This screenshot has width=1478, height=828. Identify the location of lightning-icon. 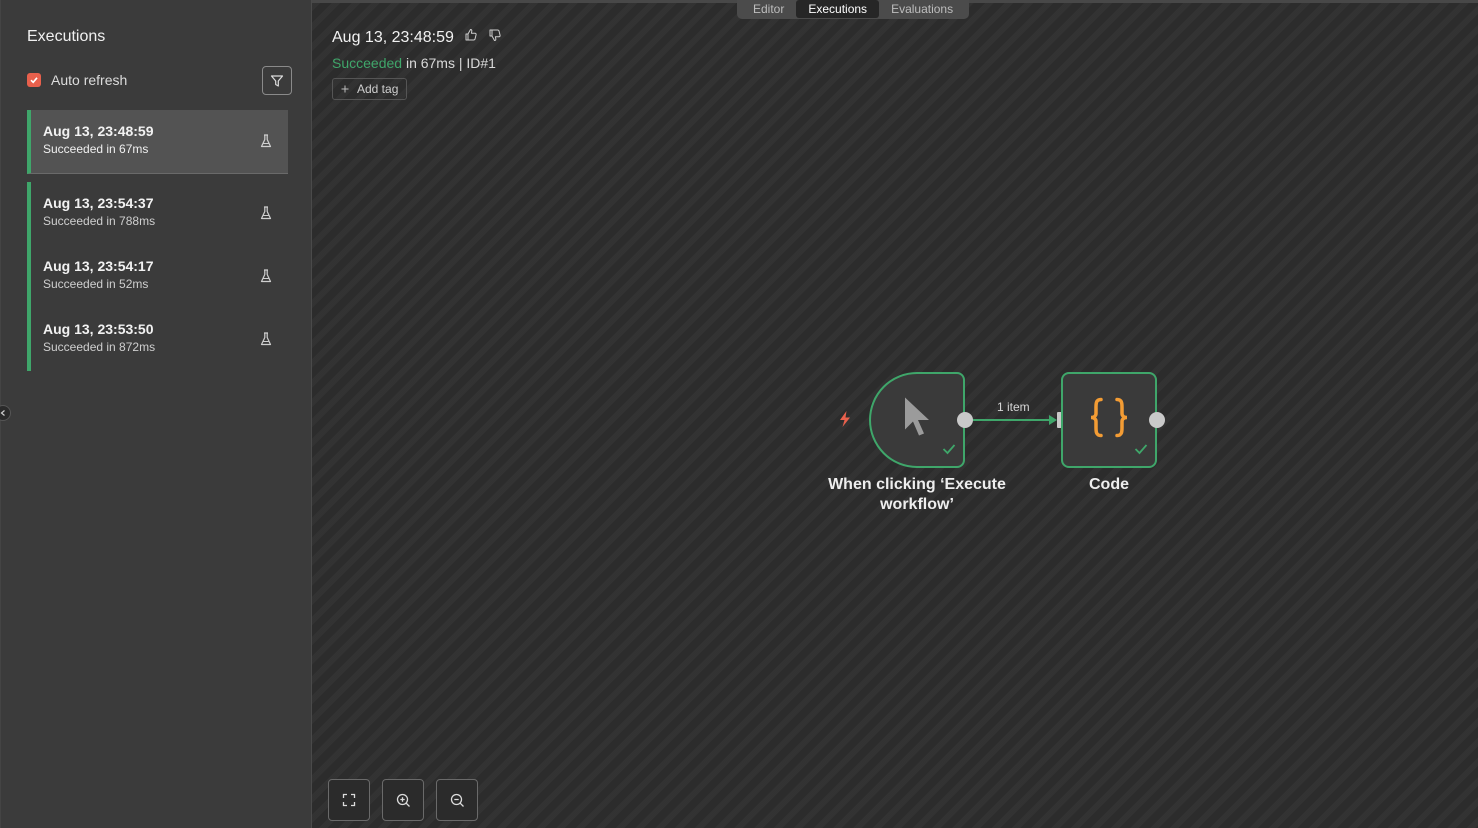
(845, 421).